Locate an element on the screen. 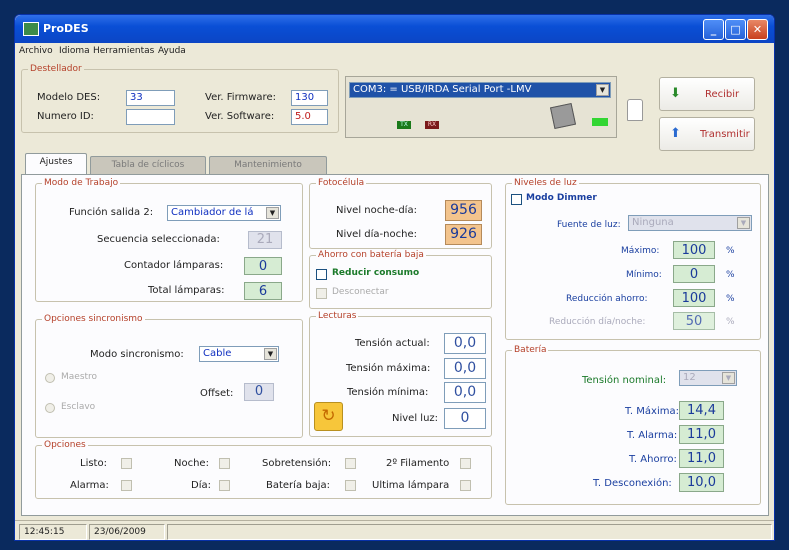 The image size is (789, 550). sincronismo-modo-label: Modo sincronismo: is located at coordinates (137, 354).